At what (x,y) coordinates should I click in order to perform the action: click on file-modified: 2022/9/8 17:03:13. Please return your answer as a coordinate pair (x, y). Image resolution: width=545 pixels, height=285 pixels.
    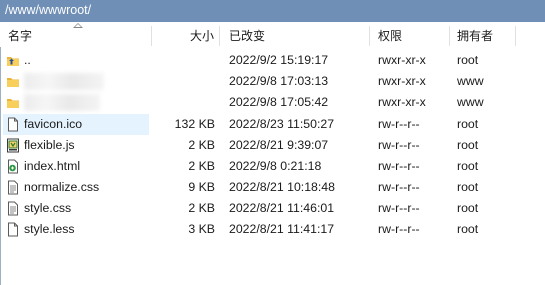
    Looking at the image, I should click on (279, 81).